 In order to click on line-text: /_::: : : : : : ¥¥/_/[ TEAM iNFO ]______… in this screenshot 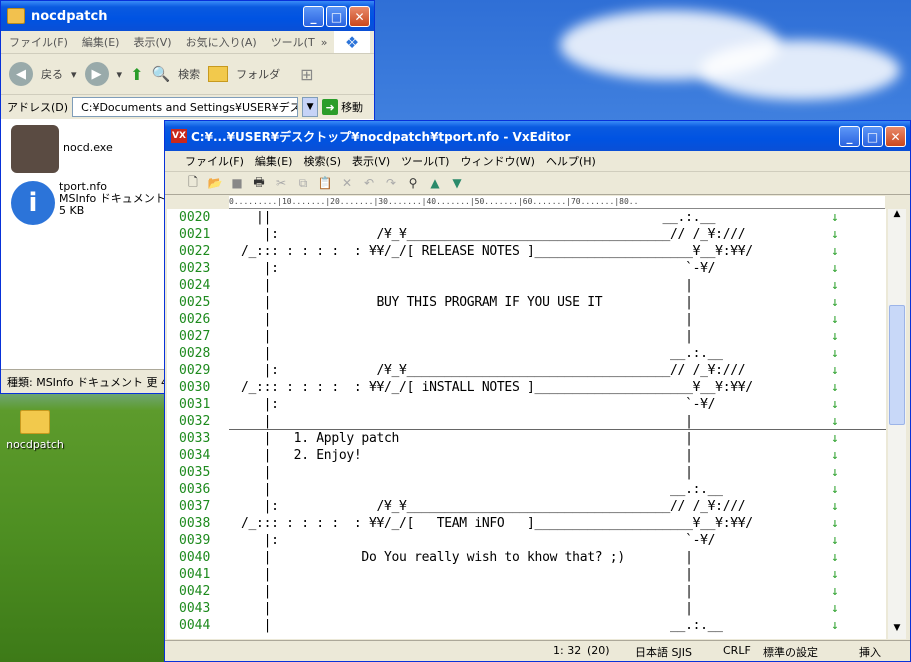, I will do `click(497, 523)`.